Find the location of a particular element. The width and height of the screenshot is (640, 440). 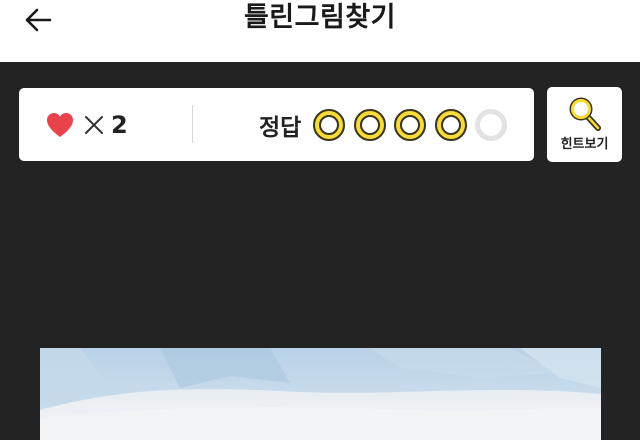

hint-button: 힌트보기 is located at coordinates (584, 124).